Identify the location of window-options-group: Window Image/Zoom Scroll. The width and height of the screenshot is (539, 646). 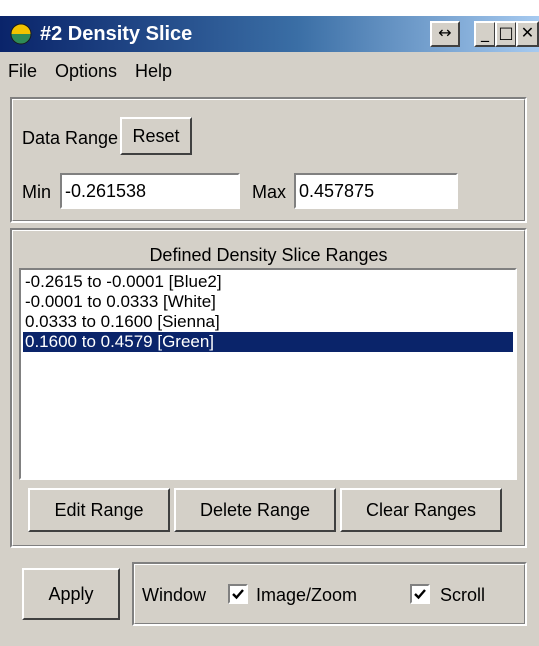
(329, 594).